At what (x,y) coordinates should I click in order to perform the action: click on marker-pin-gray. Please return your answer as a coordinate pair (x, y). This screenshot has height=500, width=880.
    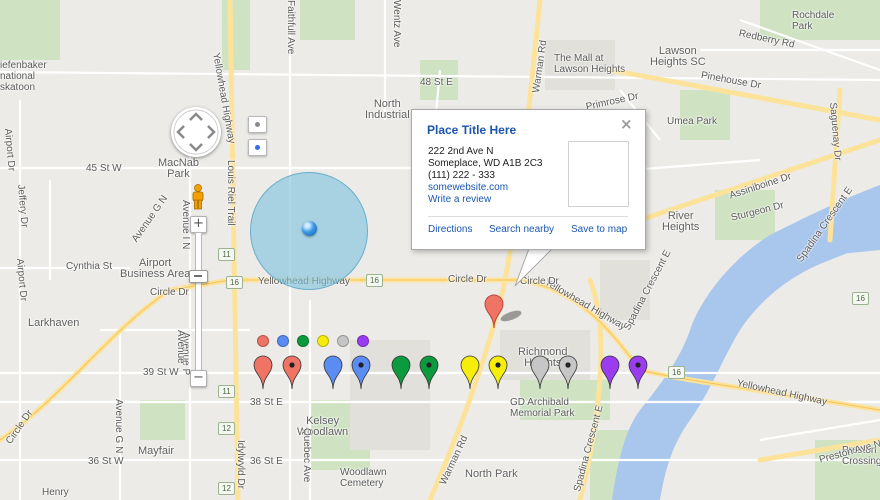
    Looking at the image, I should click on (540, 372).